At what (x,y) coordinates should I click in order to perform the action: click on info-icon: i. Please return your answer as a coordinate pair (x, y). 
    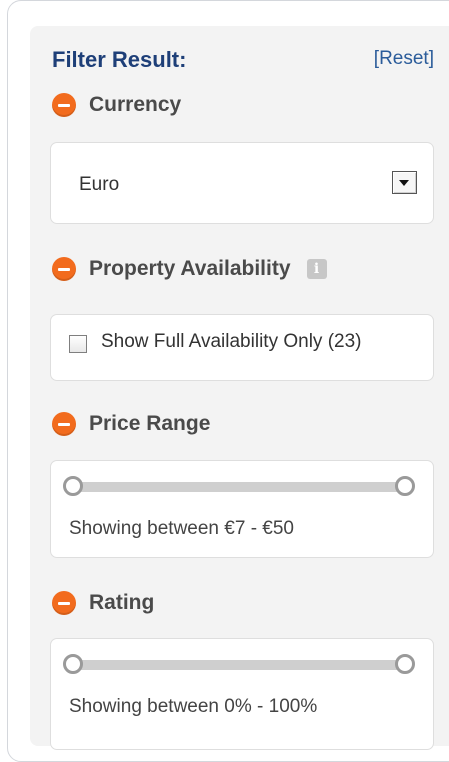
    Looking at the image, I should click on (316, 269).